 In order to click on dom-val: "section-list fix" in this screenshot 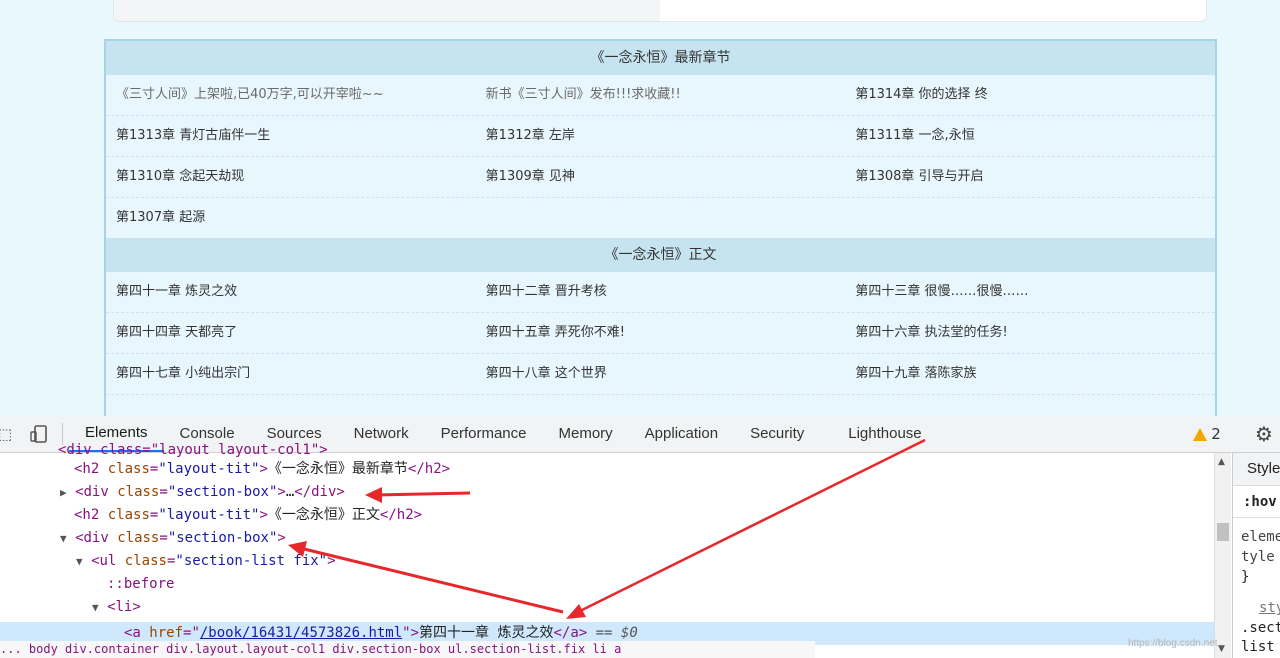, I will do `click(251, 561)`.